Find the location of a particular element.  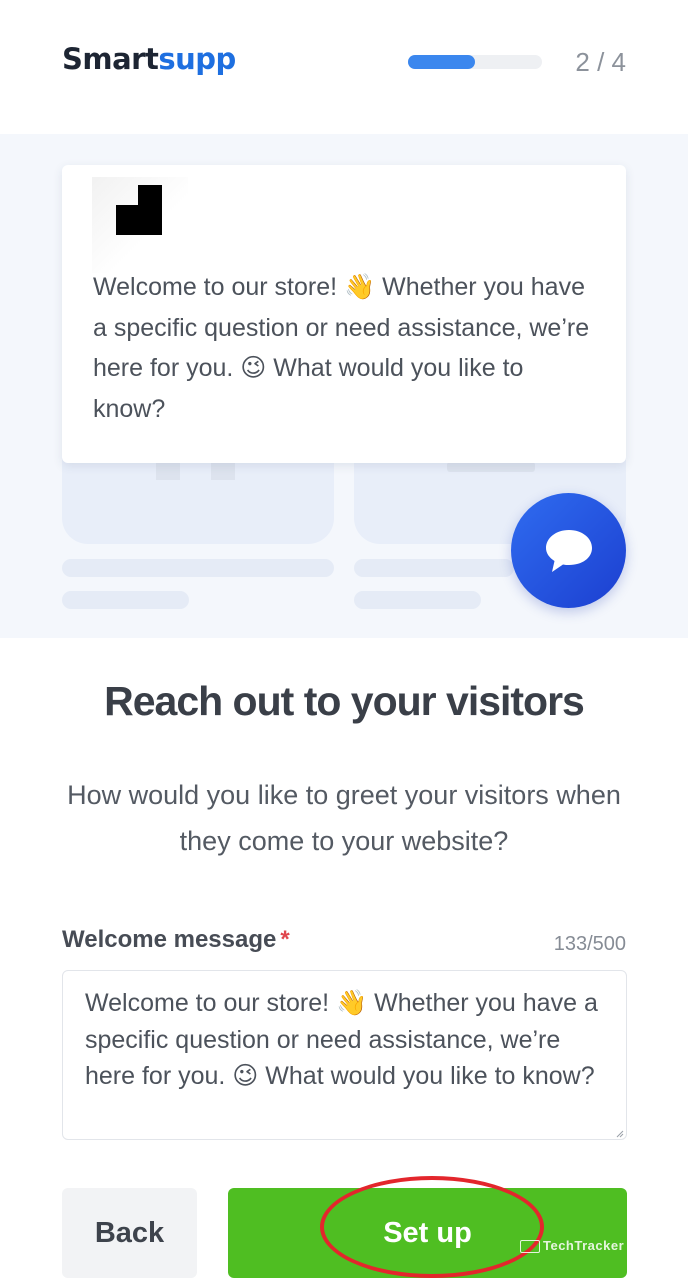

smartsupp-logo: Smartsupp is located at coordinates (149, 59).